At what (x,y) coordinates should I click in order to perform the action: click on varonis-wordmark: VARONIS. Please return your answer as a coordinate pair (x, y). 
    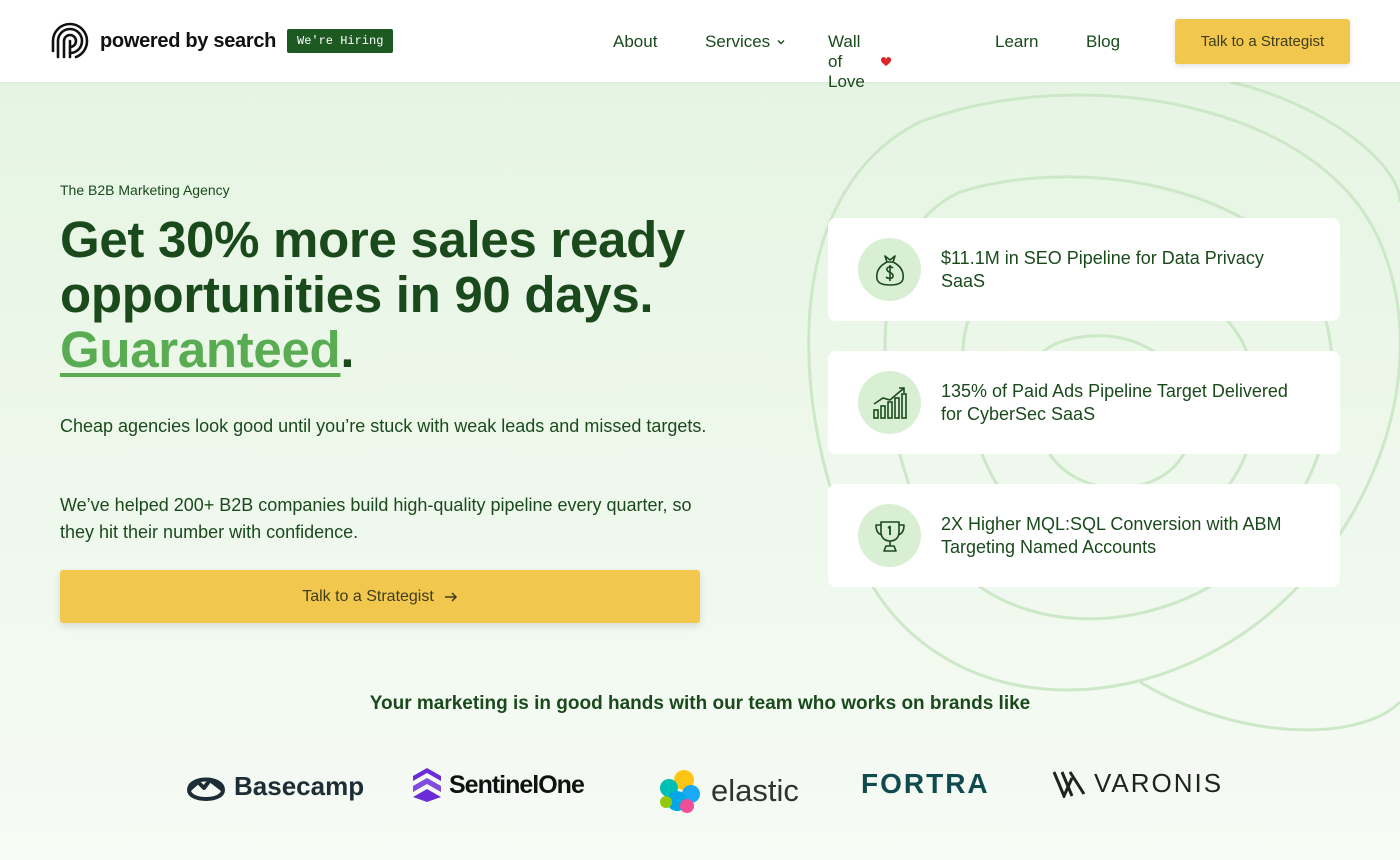
    Looking at the image, I should click on (1159, 783).